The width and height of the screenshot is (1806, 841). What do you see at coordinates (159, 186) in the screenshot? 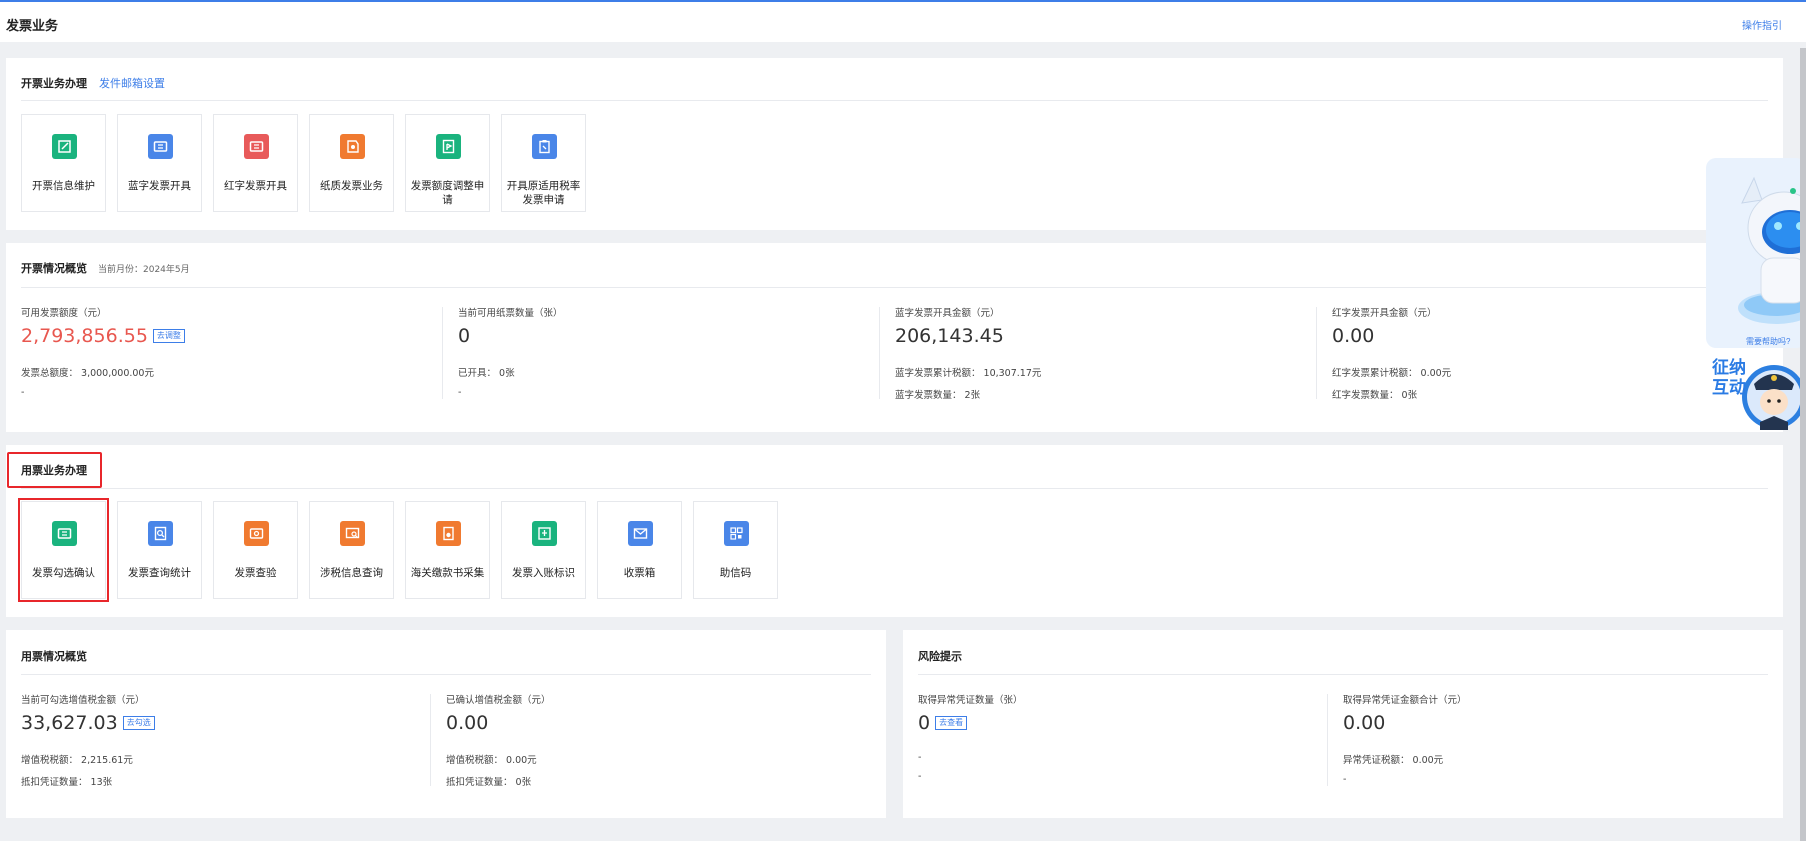
I see `invoice-op-tile-label: 蓝字发票开具` at bounding box center [159, 186].